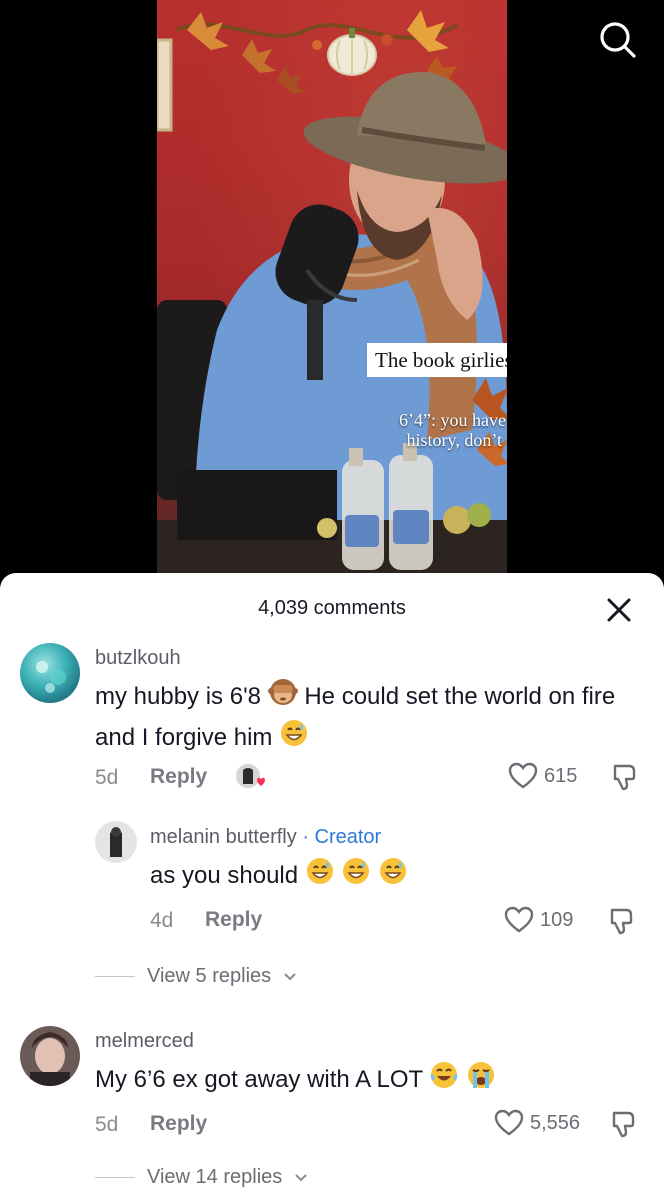  What do you see at coordinates (162, 920) in the screenshot?
I see `reply-age: 4d` at bounding box center [162, 920].